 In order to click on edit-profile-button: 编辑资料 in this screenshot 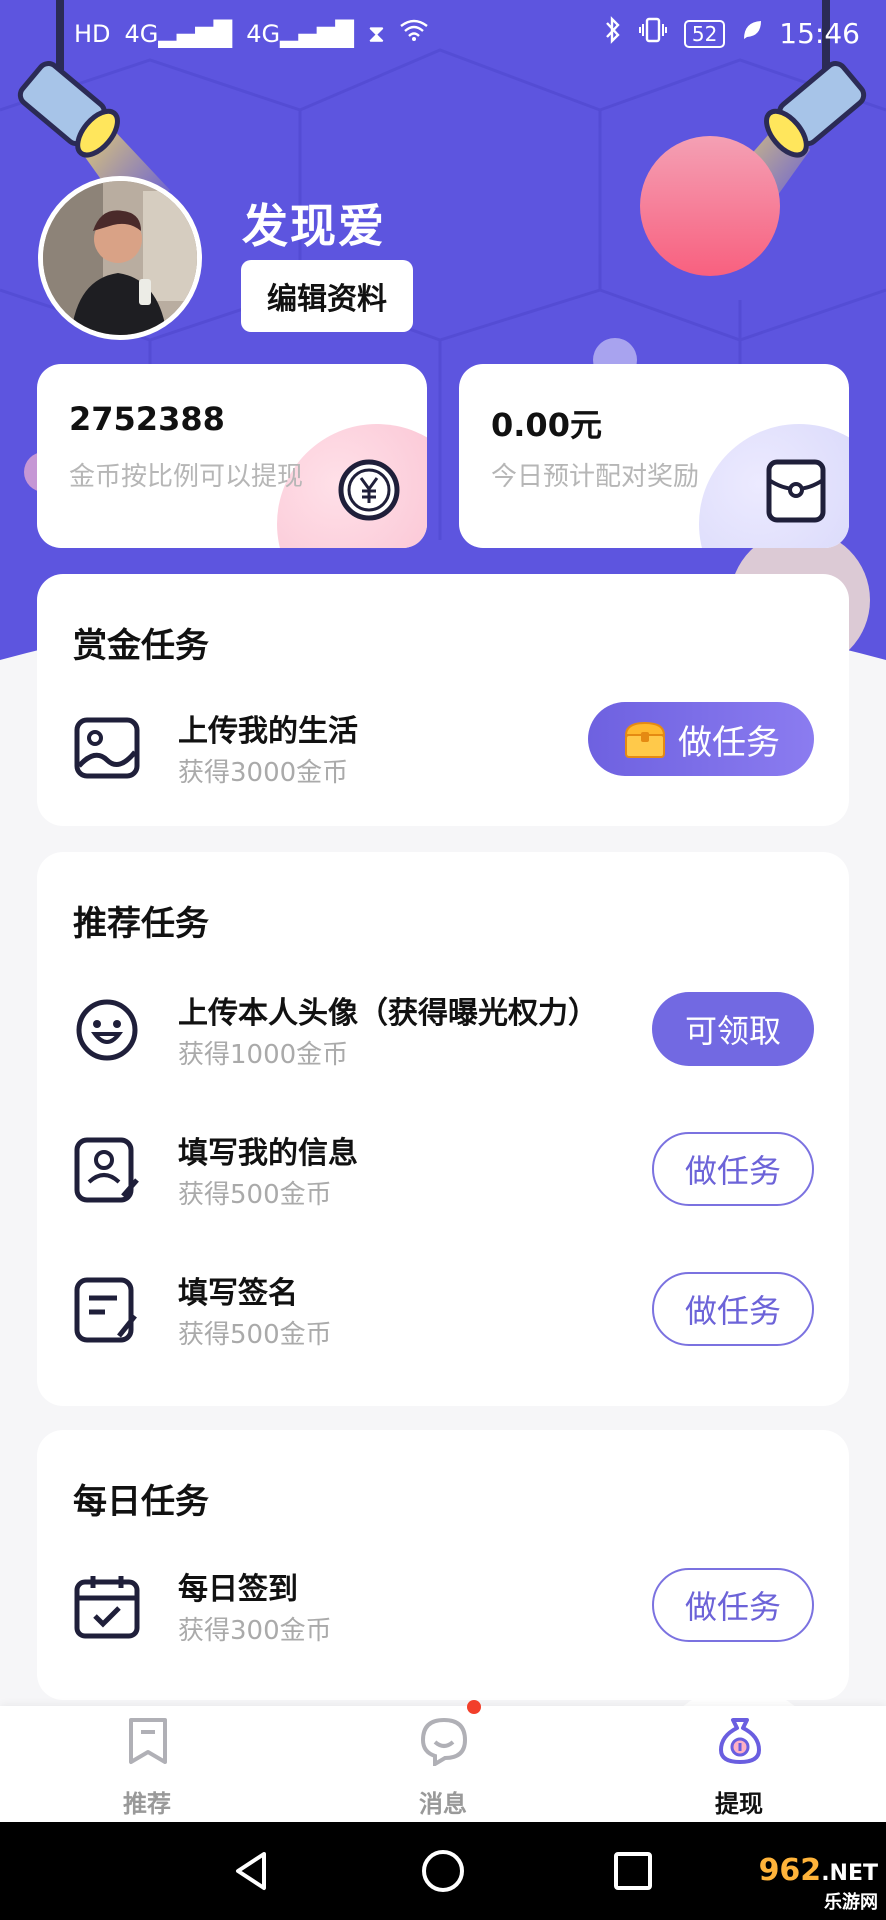, I will do `click(327, 296)`.